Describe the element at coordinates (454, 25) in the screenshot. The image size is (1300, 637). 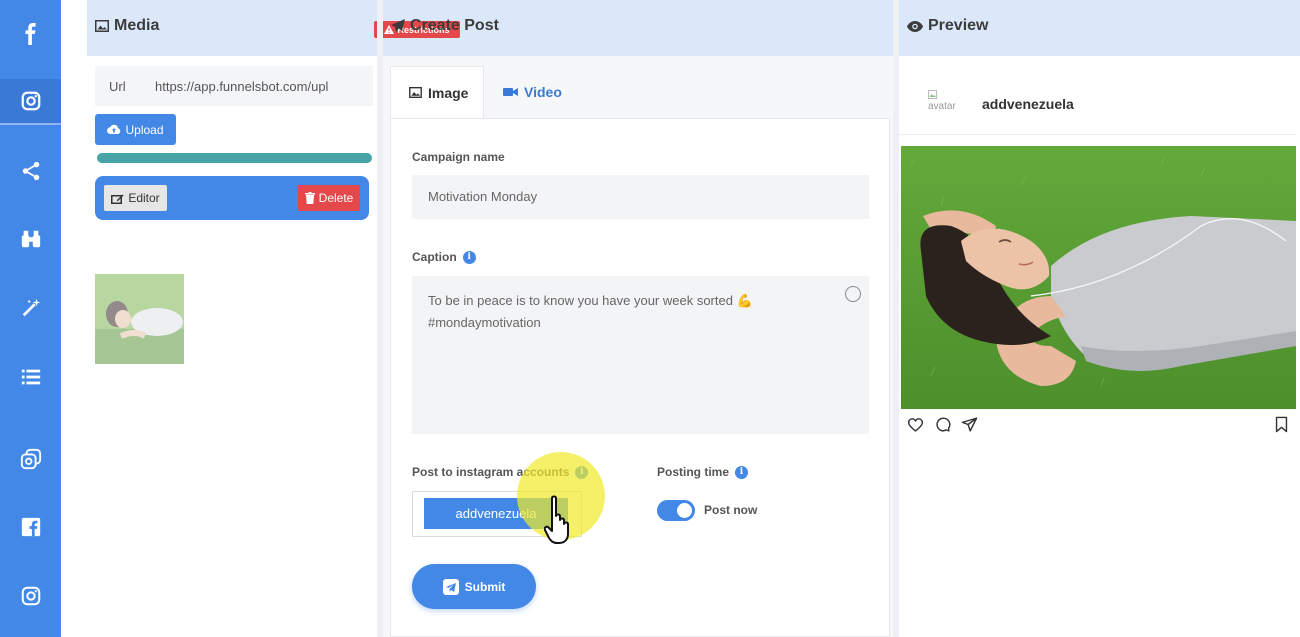
I see `create-post-title: Create Post` at that location.